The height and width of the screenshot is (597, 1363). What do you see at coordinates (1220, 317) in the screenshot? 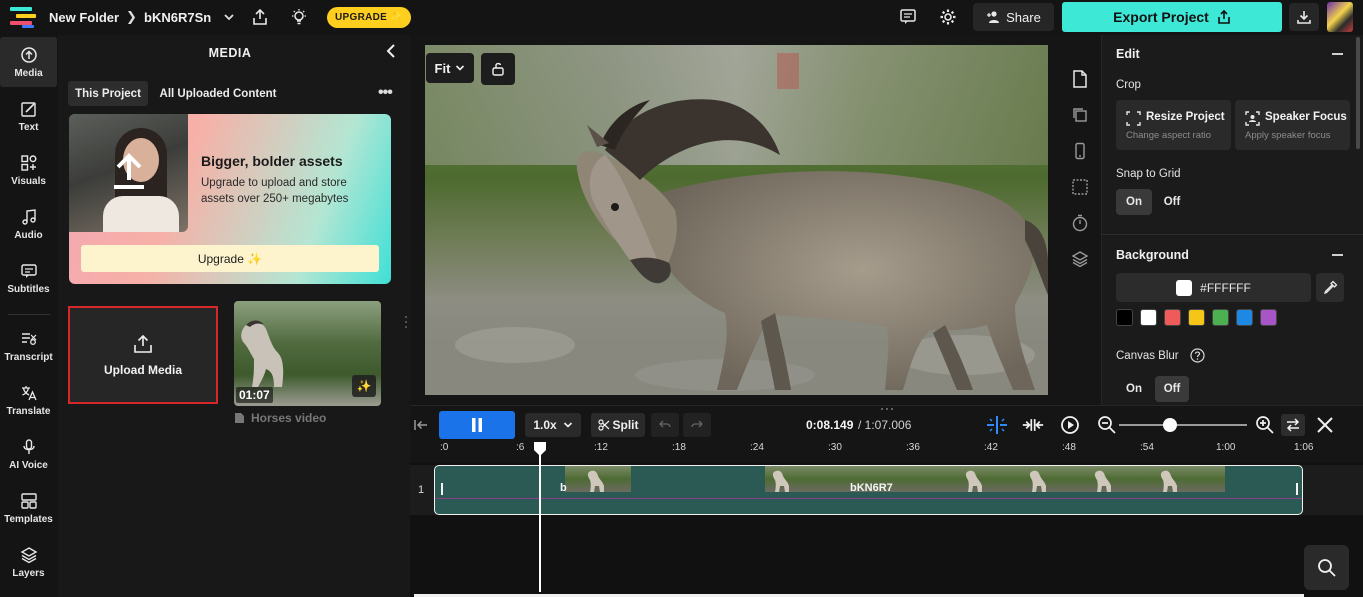
I see `swatch-green` at bounding box center [1220, 317].